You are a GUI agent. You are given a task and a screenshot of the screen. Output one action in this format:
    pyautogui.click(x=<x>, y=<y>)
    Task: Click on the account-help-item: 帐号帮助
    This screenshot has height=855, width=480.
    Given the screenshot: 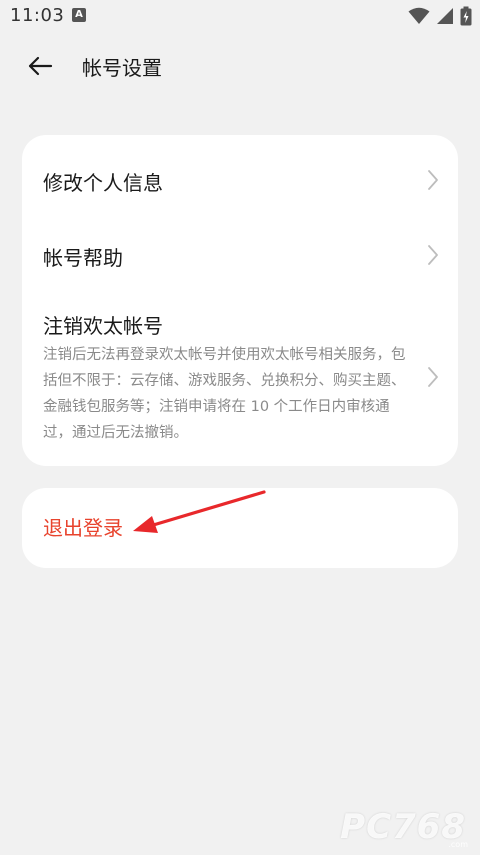 What is the action you would take?
    pyautogui.click(x=240, y=255)
    